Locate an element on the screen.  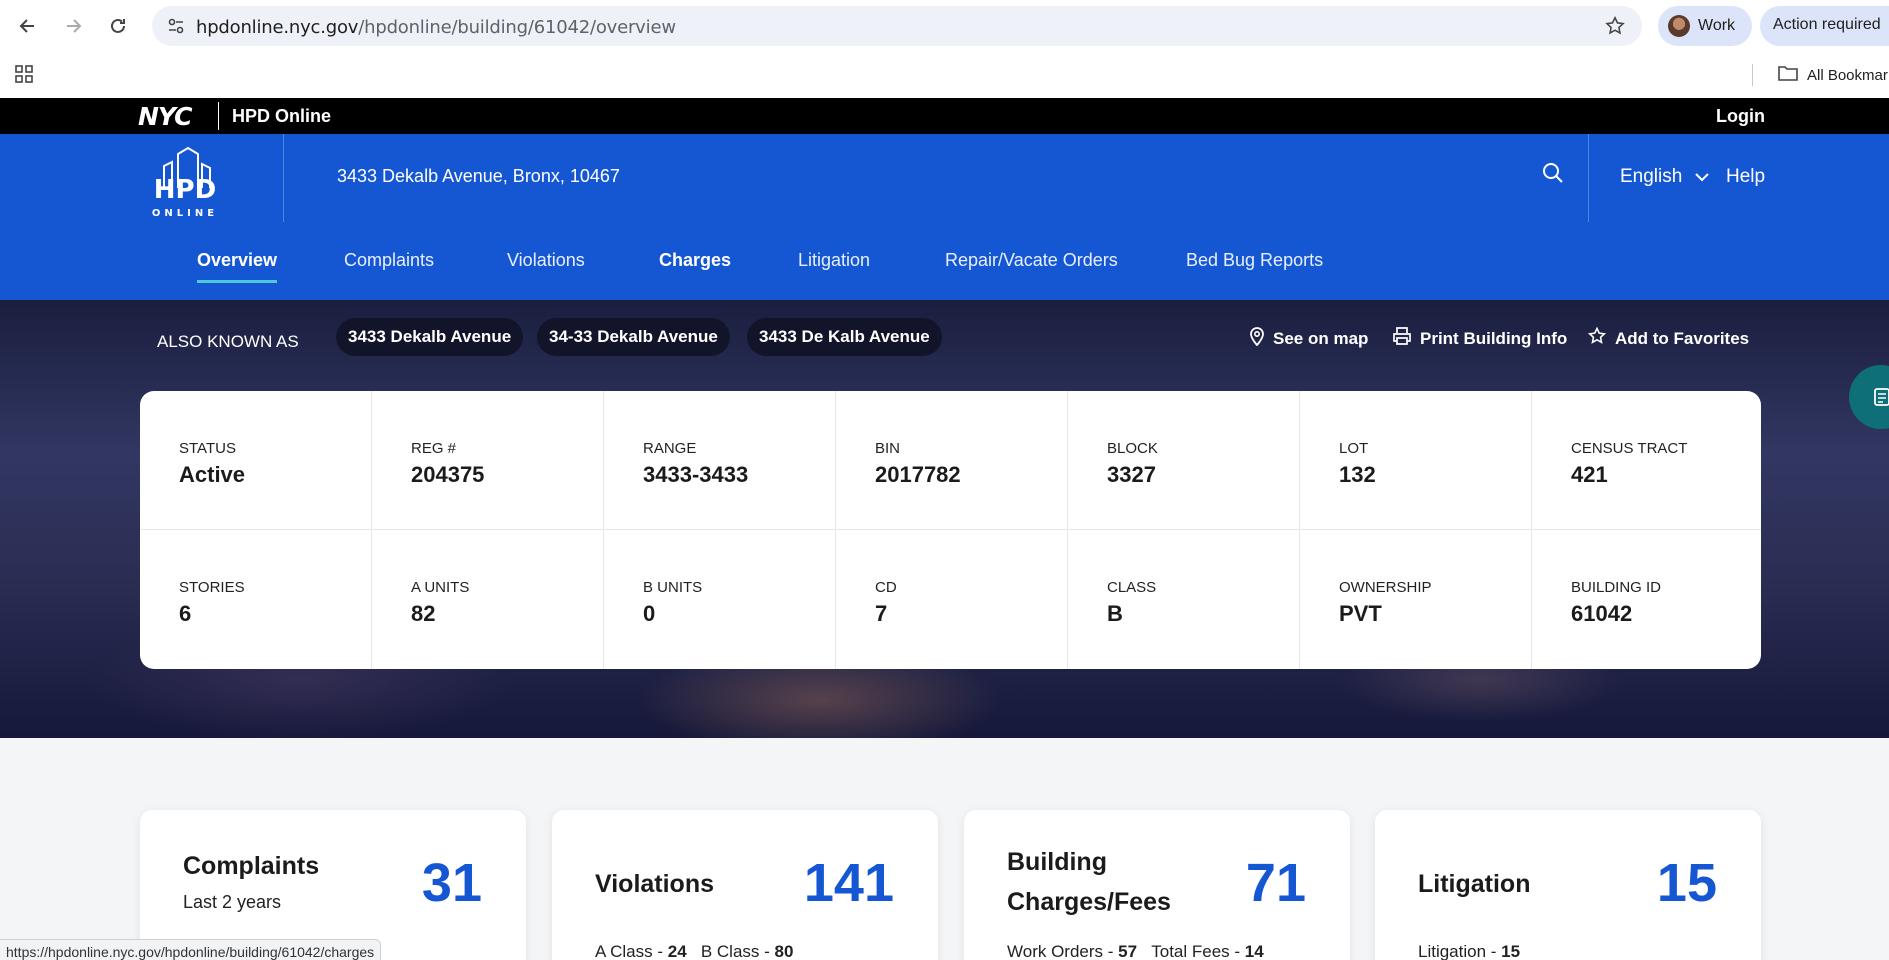
map-pin-icon is located at coordinates (1257, 338).